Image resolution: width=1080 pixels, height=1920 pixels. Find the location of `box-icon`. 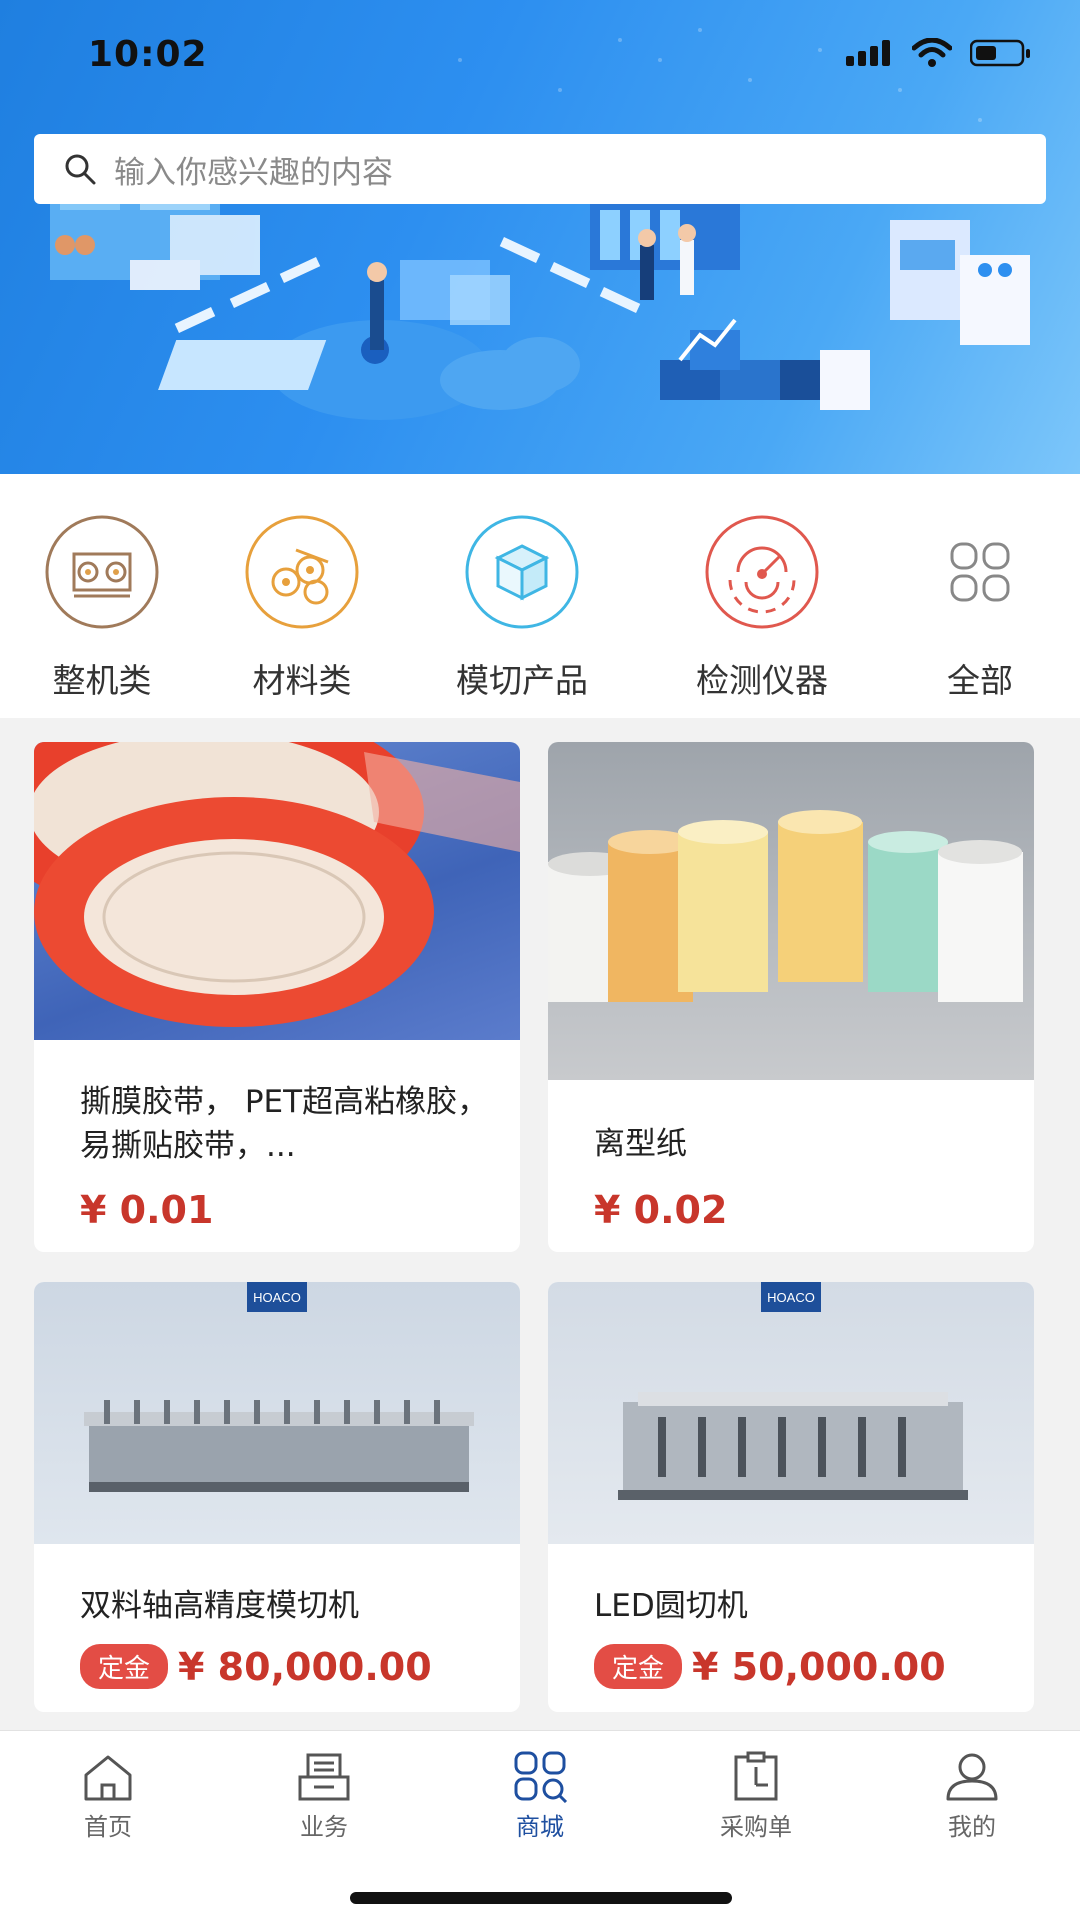

box-icon is located at coordinates (522, 572).